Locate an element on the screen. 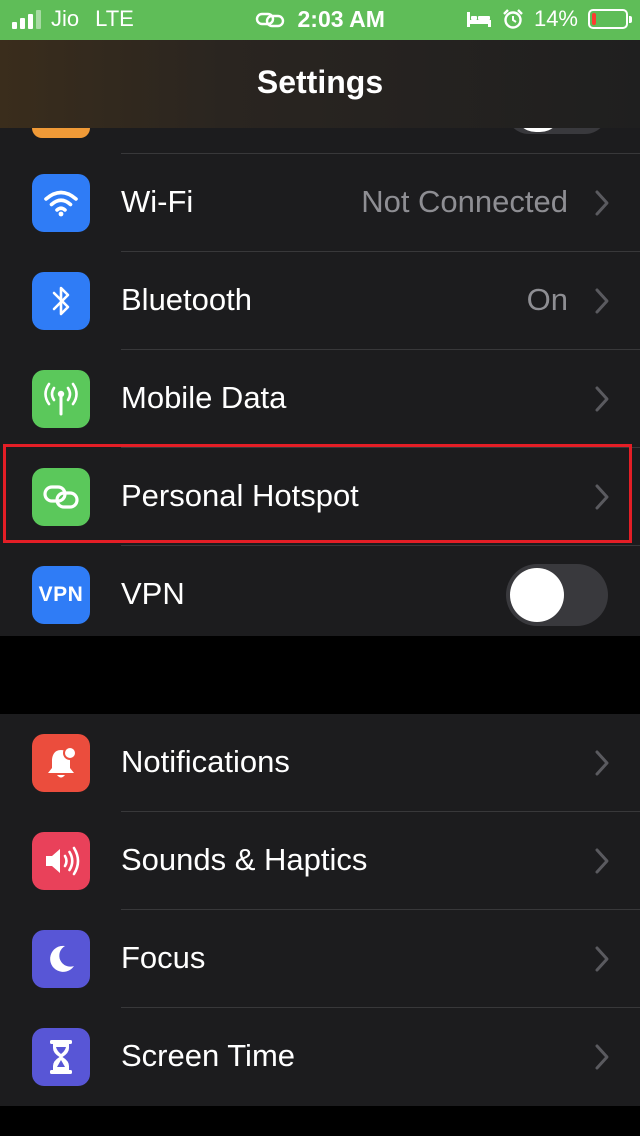 This screenshot has width=640, height=1136. clock: 2:03 AM is located at coordinates (341, 19).